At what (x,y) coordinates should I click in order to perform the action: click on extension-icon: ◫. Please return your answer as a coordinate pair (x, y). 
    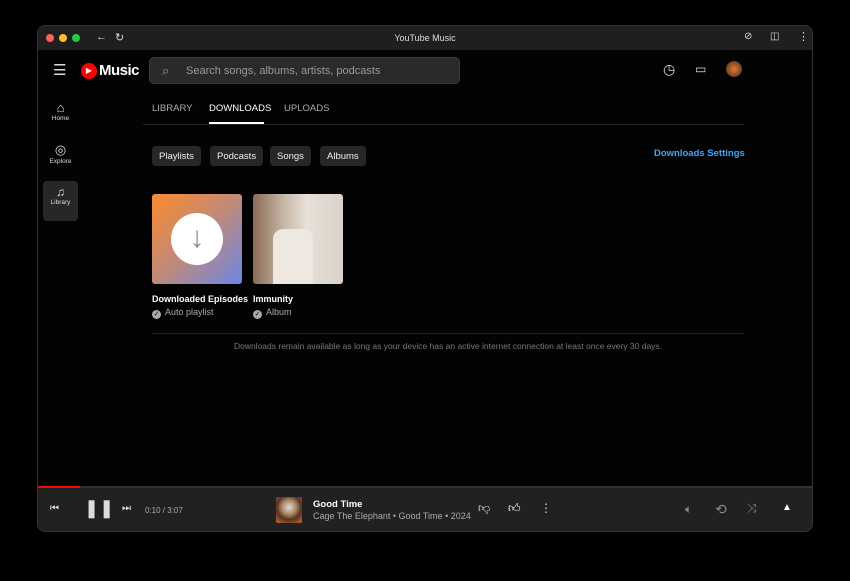
    Looking at the image, I should click on (774, 36).